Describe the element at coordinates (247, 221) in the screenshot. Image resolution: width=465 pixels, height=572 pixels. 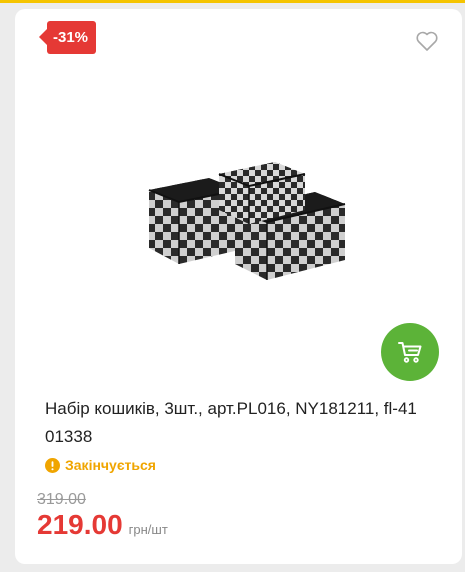
I see `product-image` at that location.